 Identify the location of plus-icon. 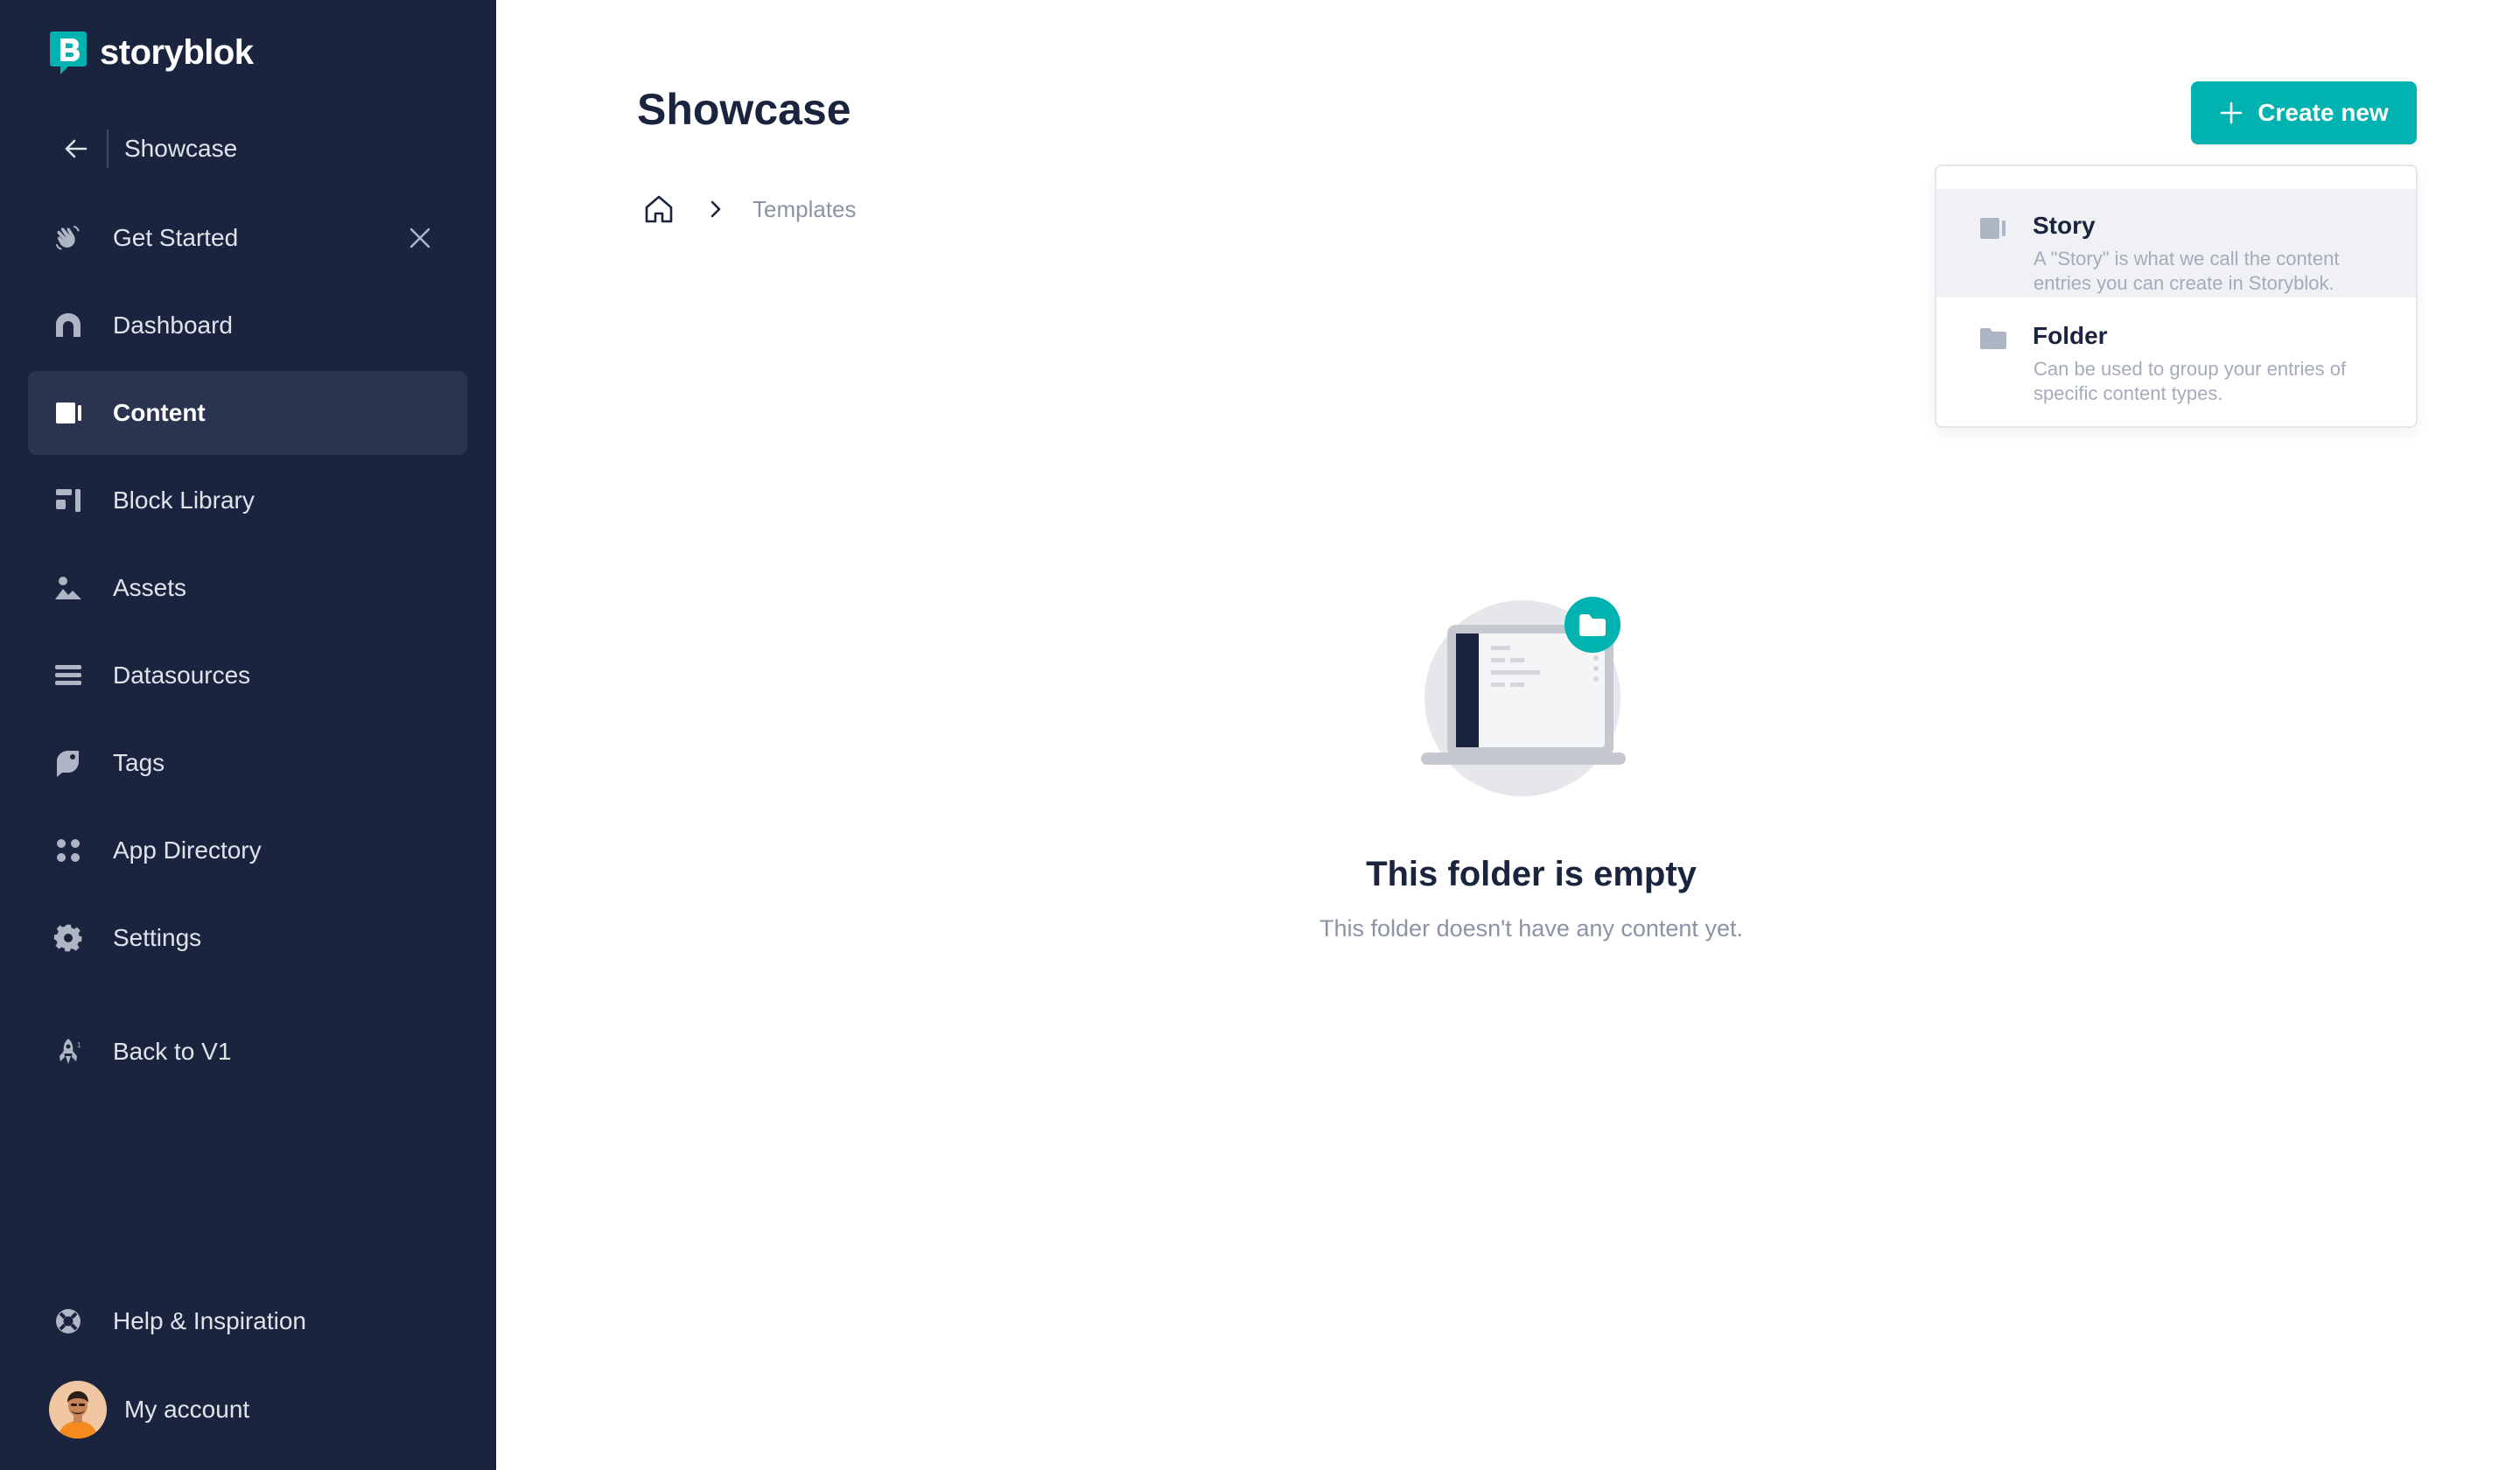
(2231, 113).